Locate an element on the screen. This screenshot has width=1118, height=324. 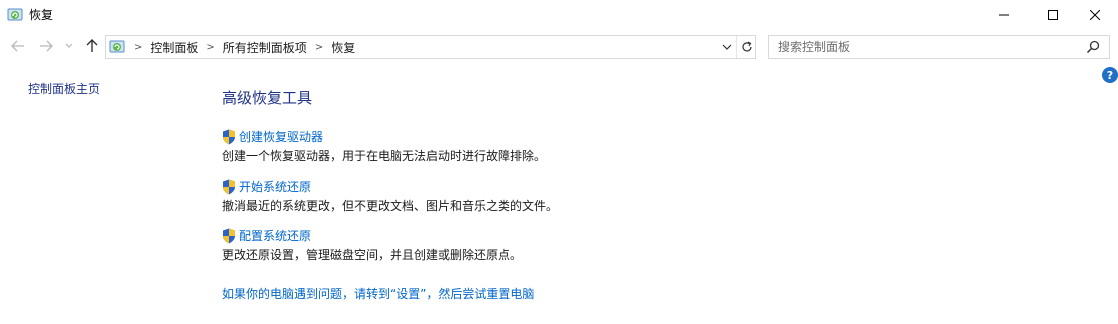
back-button is located at coordinates (18, 46).